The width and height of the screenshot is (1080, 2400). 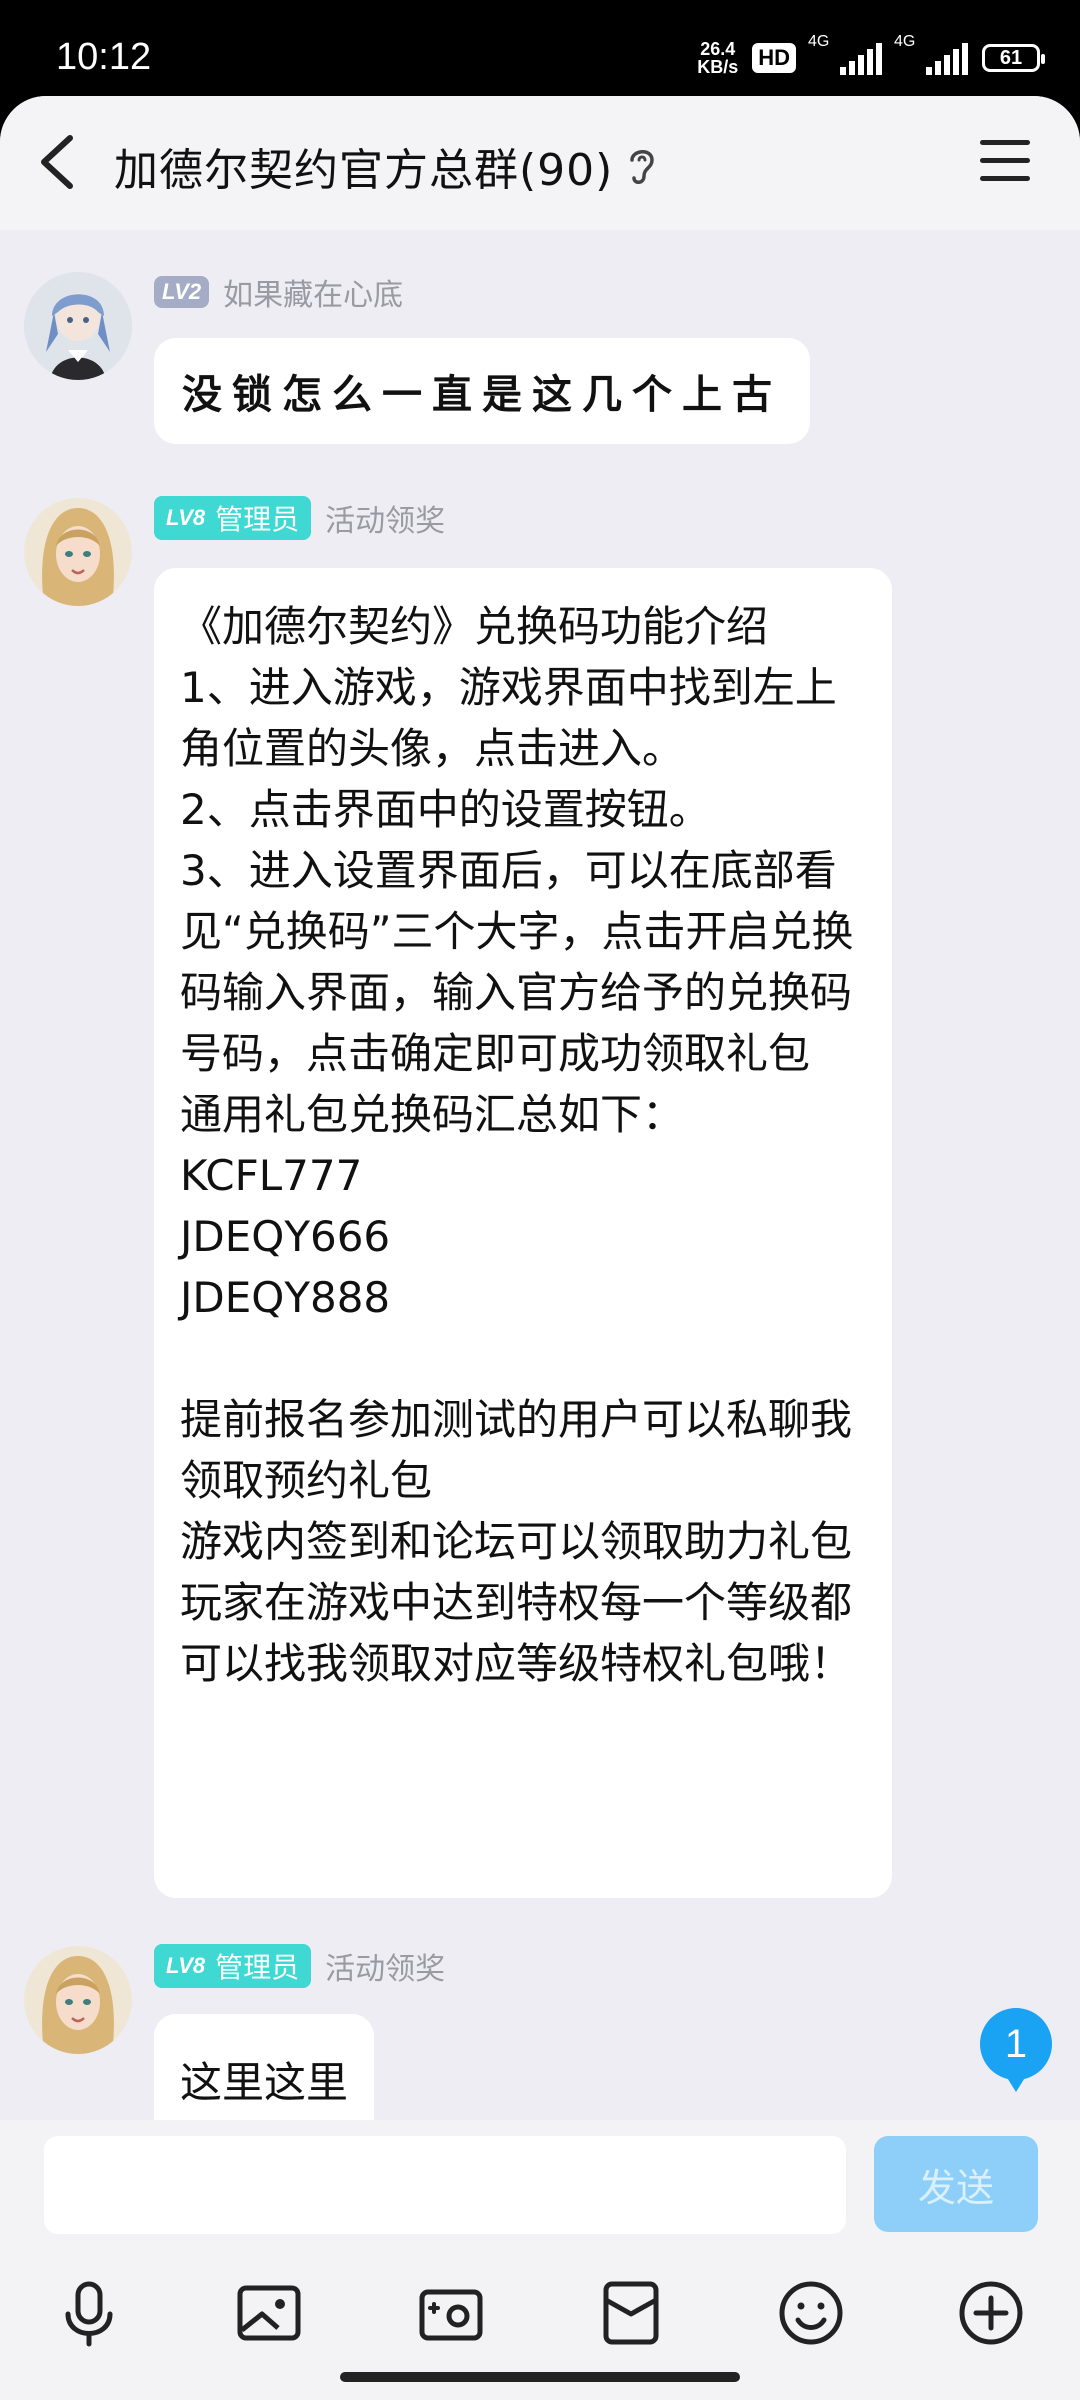 What do you see at coordinates (89, 2313) in the screenshot?
I see `microphone-icon` at bounding box center [89, 2313].